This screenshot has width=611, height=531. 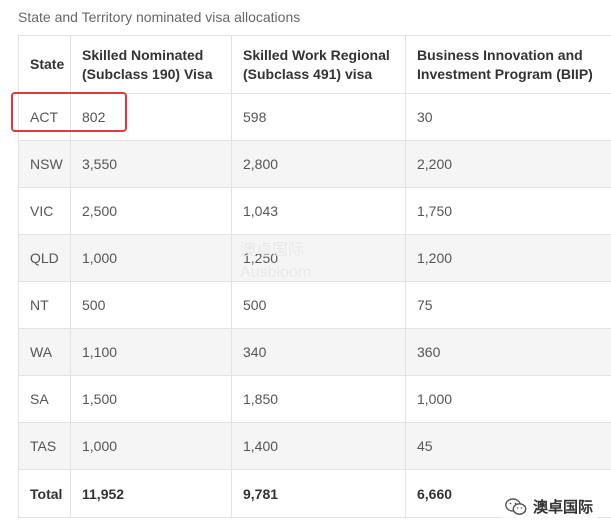 What do you see at coordinates (508, 352) in the screenshot?
I see `biip-cell: 360` at bounding box center [508, 352].